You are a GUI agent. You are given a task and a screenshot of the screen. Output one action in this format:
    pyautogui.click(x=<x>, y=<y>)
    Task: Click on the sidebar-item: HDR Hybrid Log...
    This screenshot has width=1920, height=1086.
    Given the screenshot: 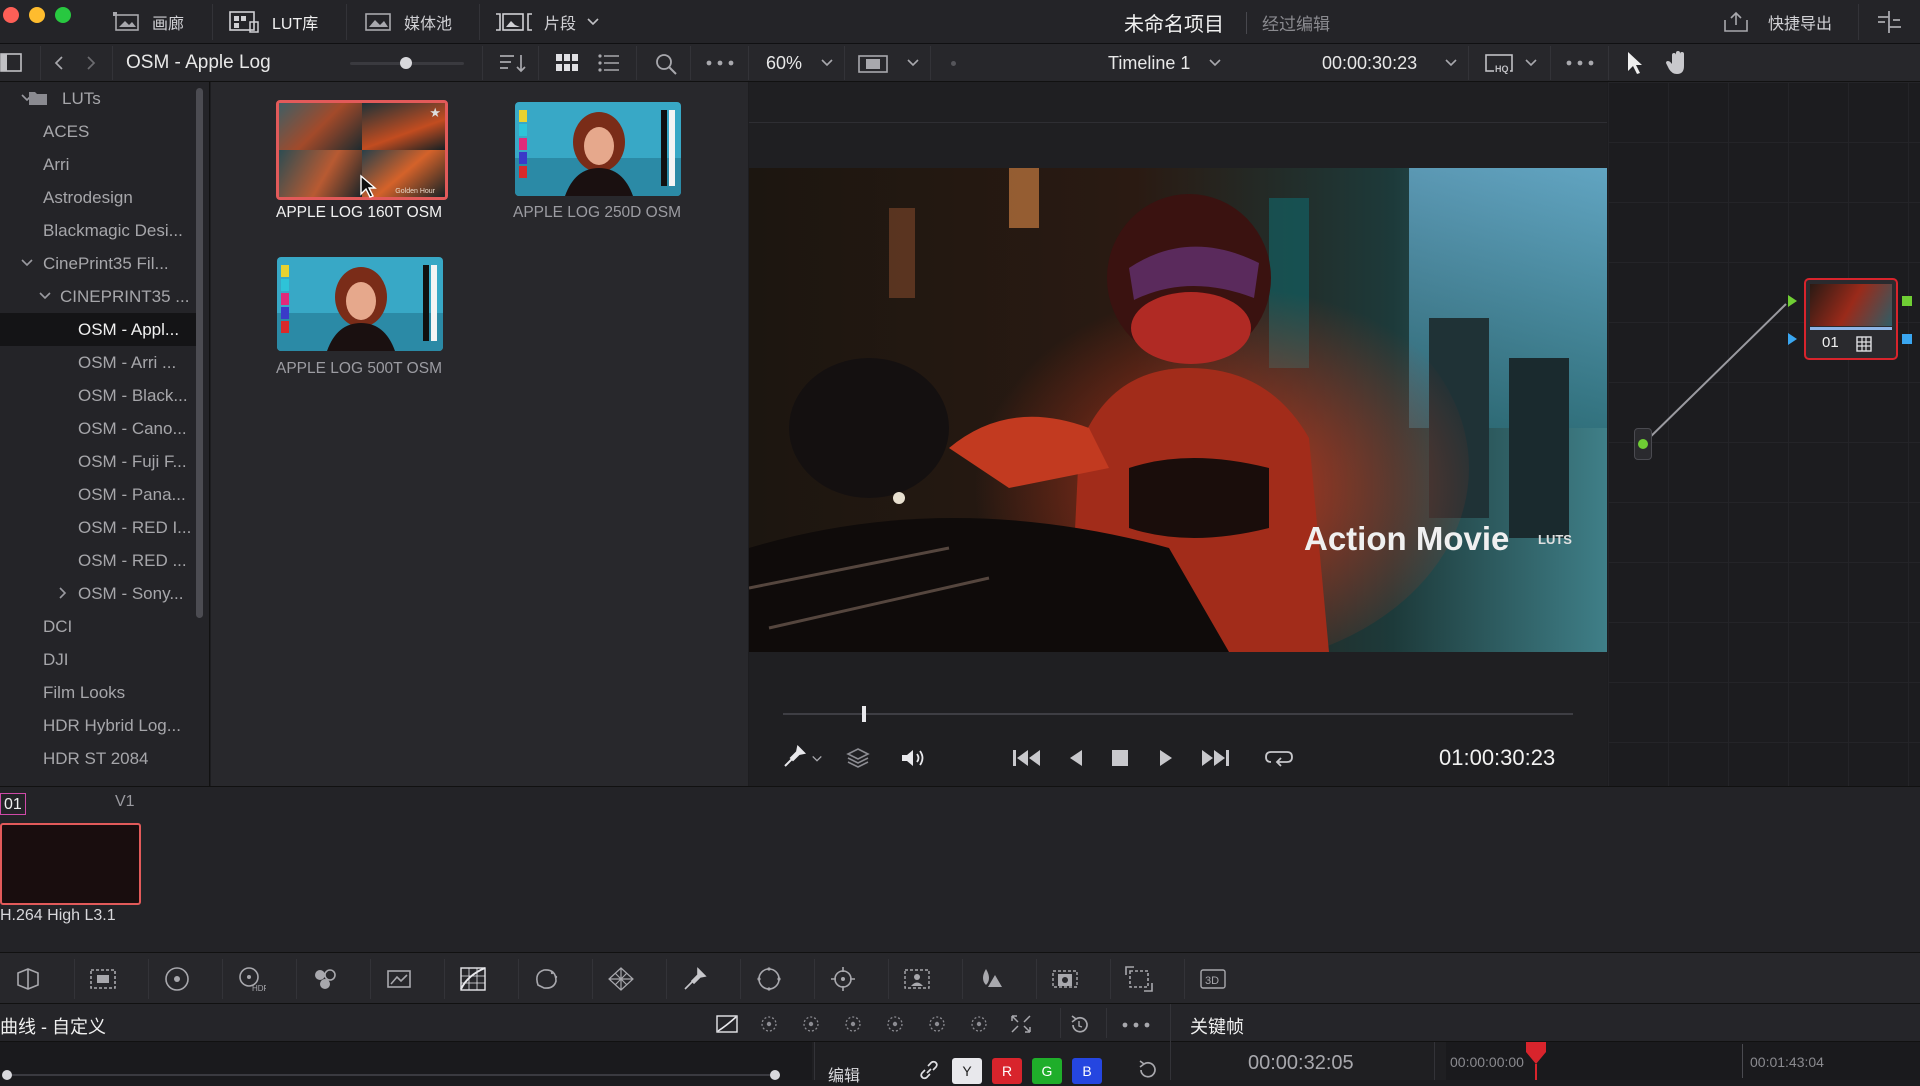 What is the action you would take?
    pyautogui.click(x=98, y=725)
    